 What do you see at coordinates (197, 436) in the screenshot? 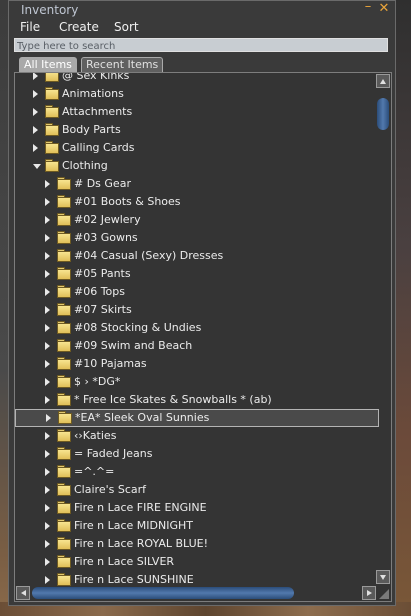
I see `tree-row: ‹›Katies` at bounding box center [197, 436].